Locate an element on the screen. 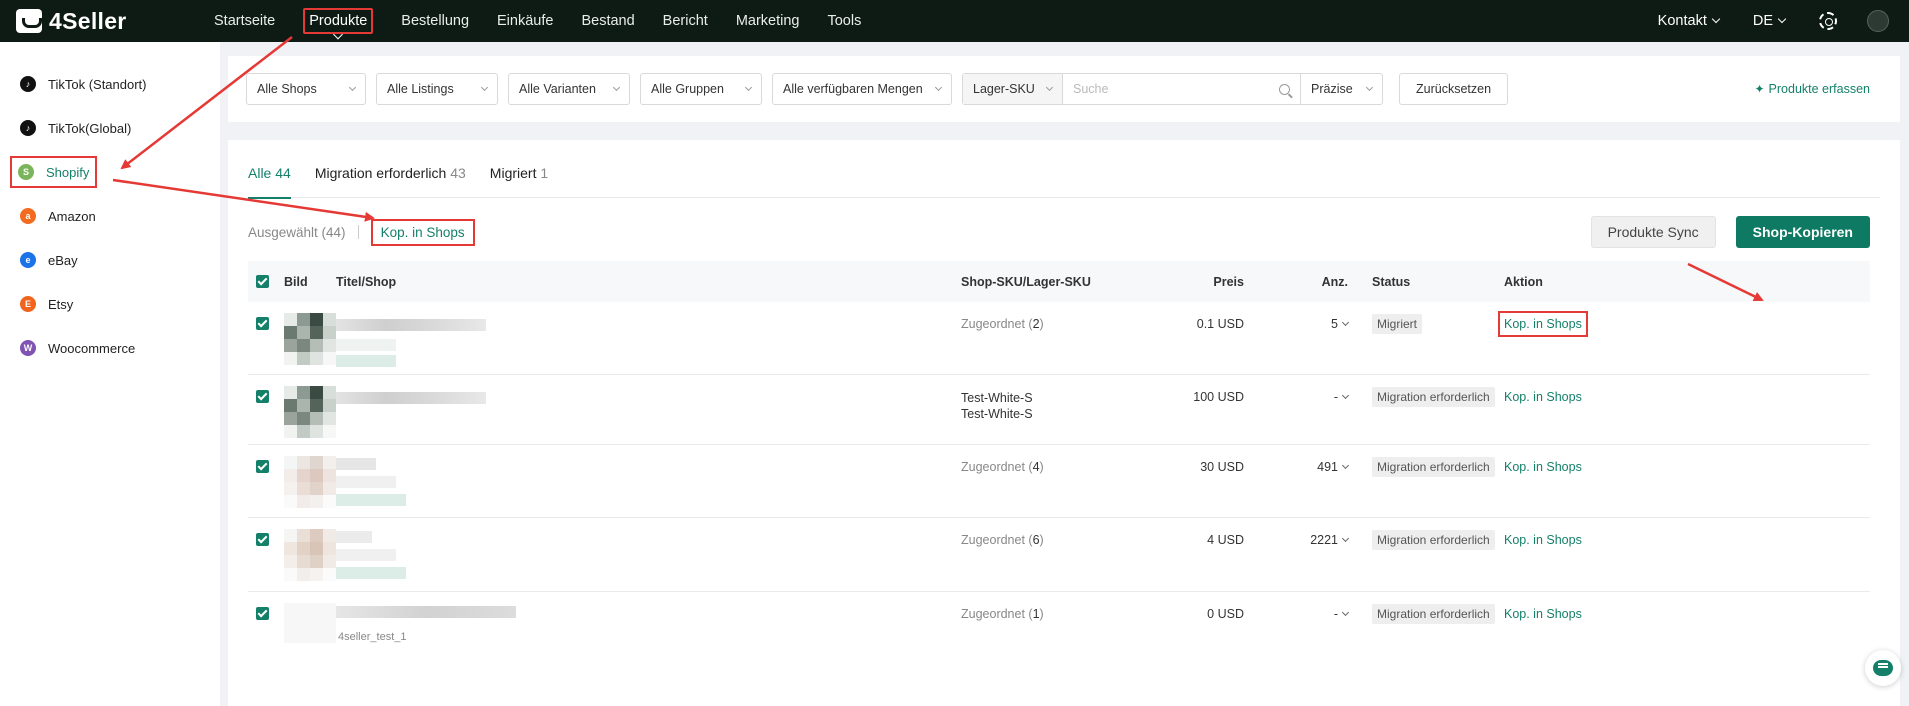 This screenshot has width=1909, height=706. sidebar-item-woocommerce: W Woocommerce is located at coordinates (110, 348).